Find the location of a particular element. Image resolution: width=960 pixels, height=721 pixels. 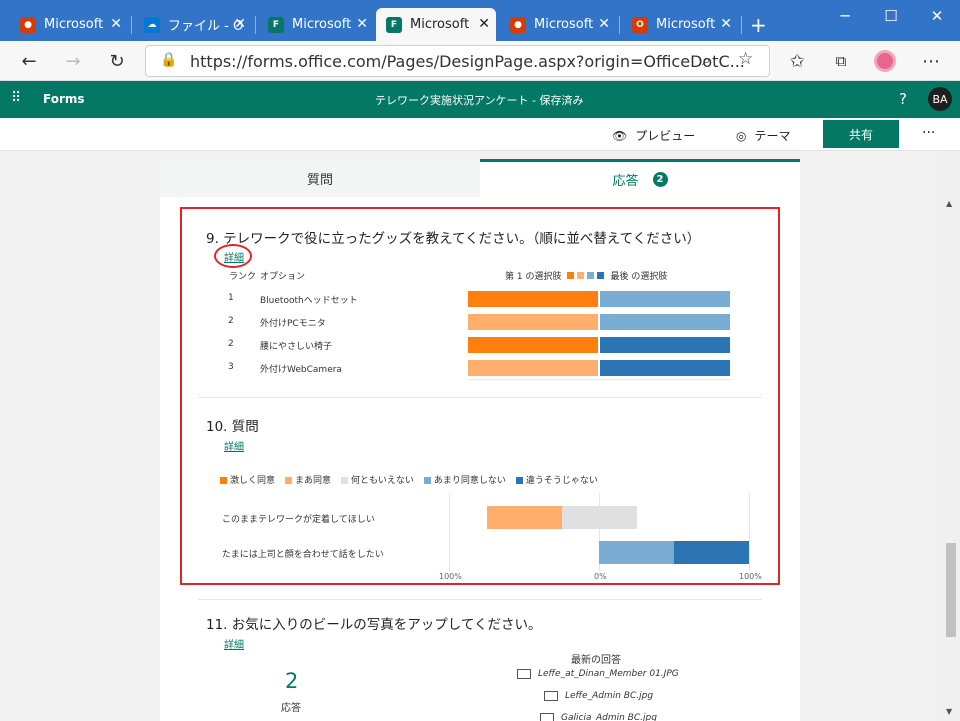

back-arrow-icon: ← is located at coordinates (29, 61).